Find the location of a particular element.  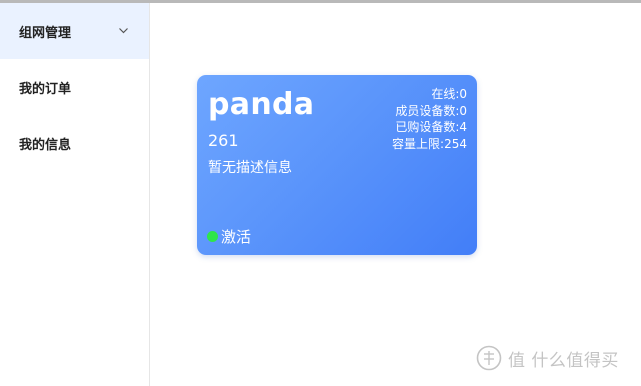

stat-member-devices: 成员设备数:0 is located at coordinates (431, 110).